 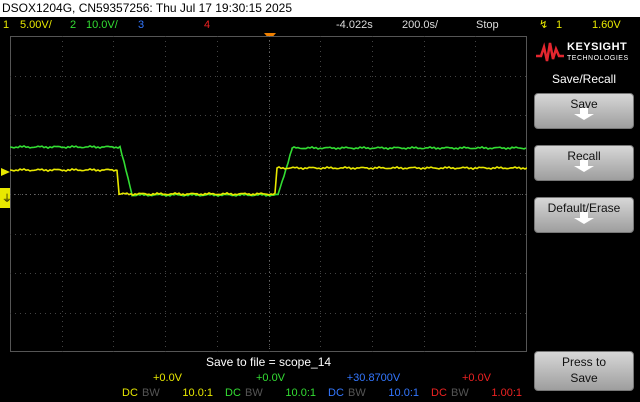 I want to click on ch4-bw: BW, so click(x=460, y=393).